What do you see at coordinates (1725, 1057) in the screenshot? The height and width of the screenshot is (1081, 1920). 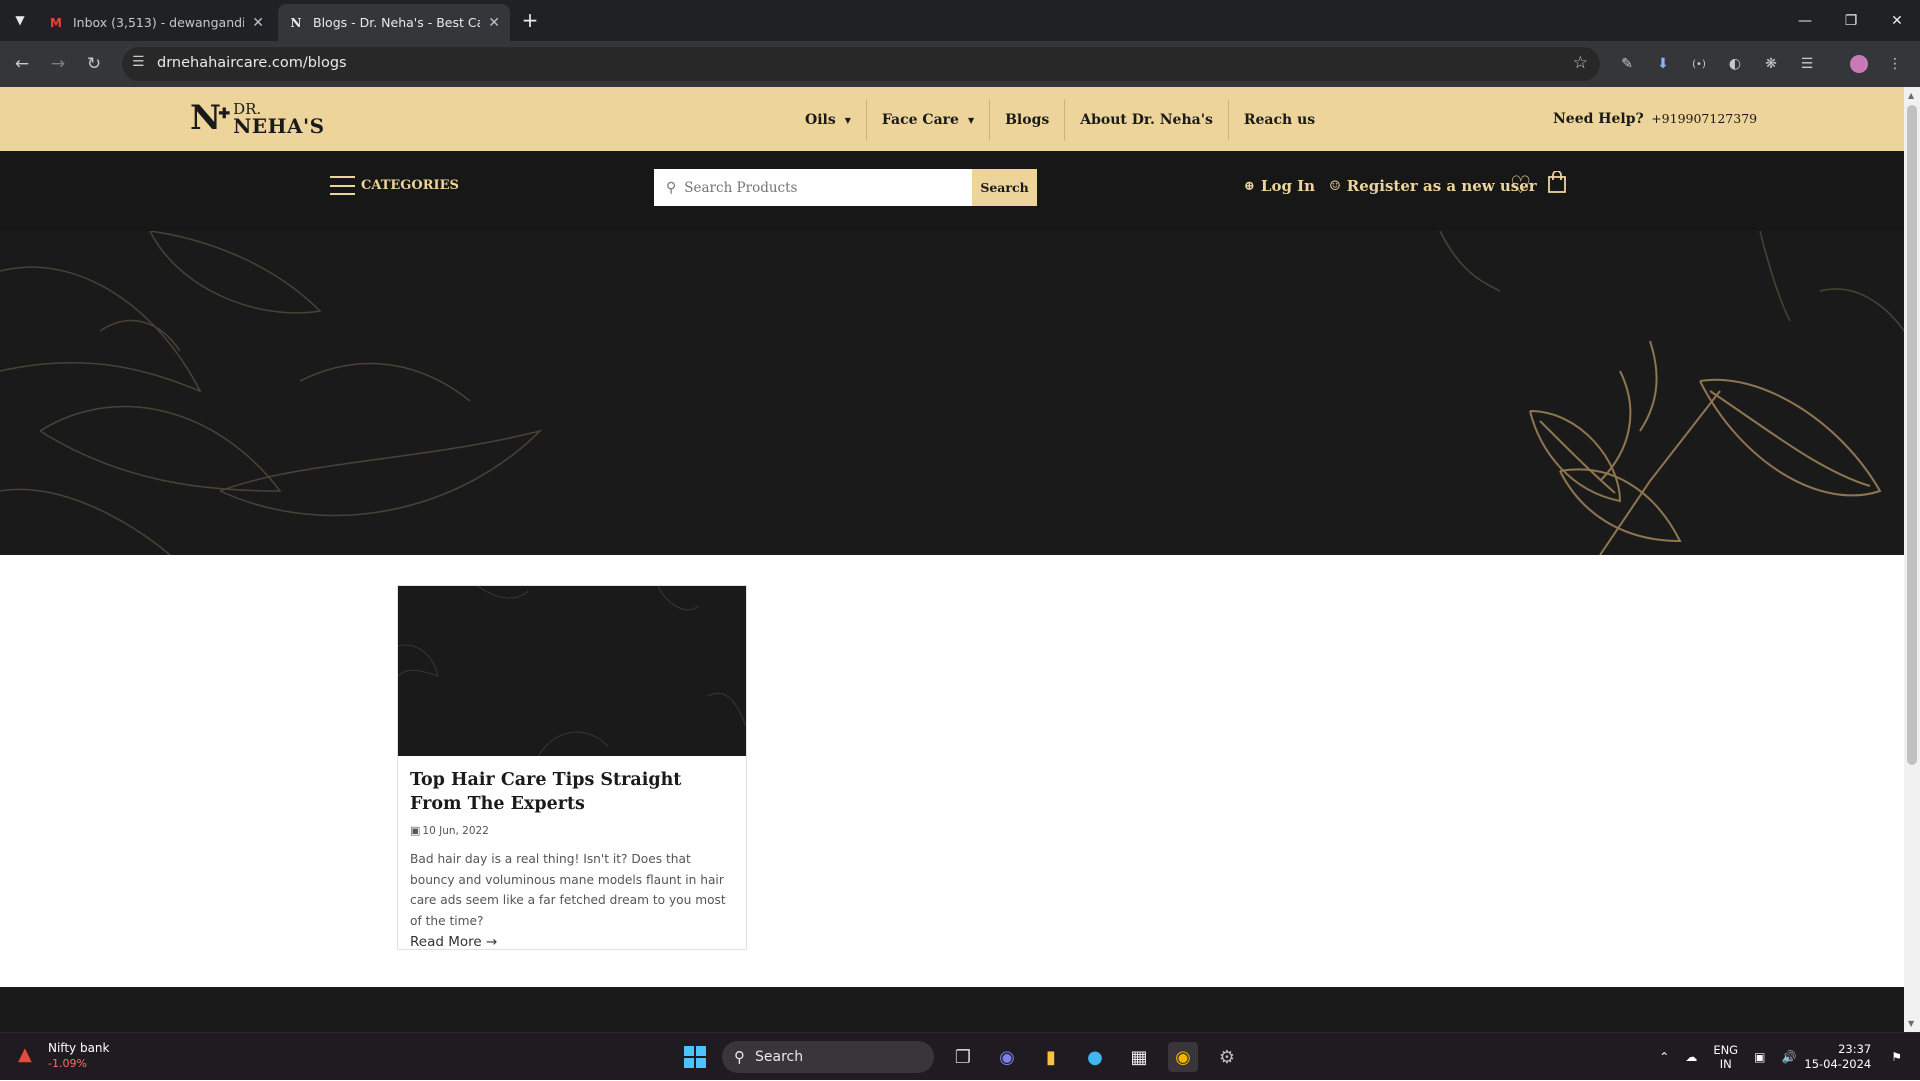 I see `language-indicator: ENG IN` at bounding box center [1725, 1057].